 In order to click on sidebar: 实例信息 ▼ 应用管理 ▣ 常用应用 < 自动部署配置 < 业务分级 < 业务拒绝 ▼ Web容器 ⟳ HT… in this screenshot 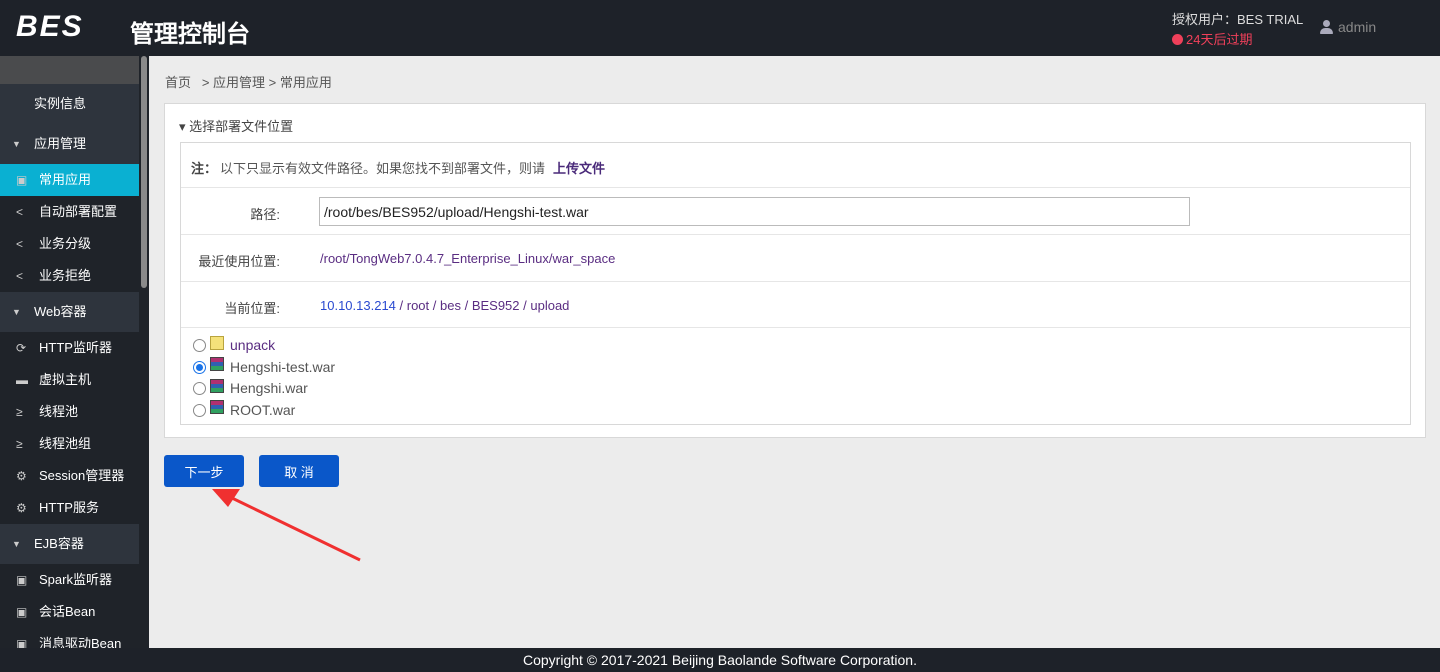, I will do `click(69, 352)`.